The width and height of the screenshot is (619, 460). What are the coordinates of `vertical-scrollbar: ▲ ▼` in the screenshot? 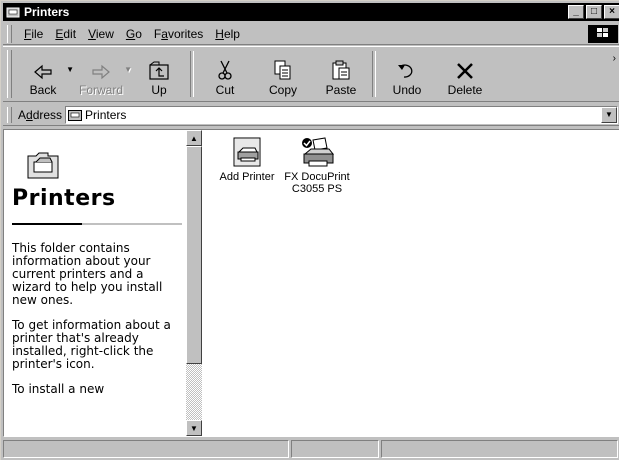 It's located at (194, 283).